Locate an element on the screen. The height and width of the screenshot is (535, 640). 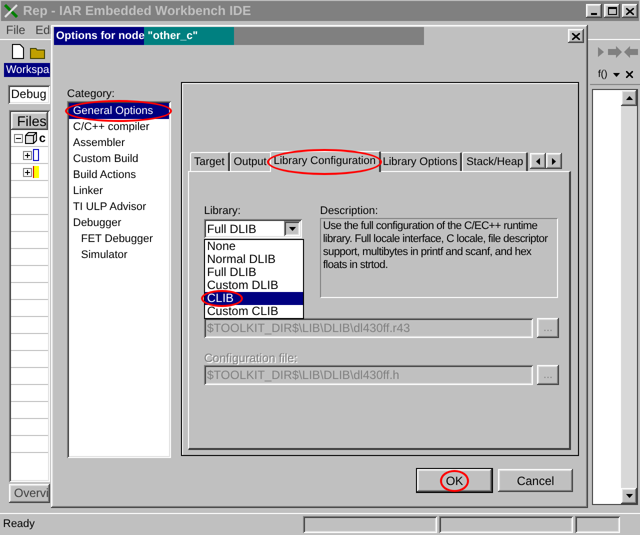
left-arrow-icon is located at coordinates (538, 161).